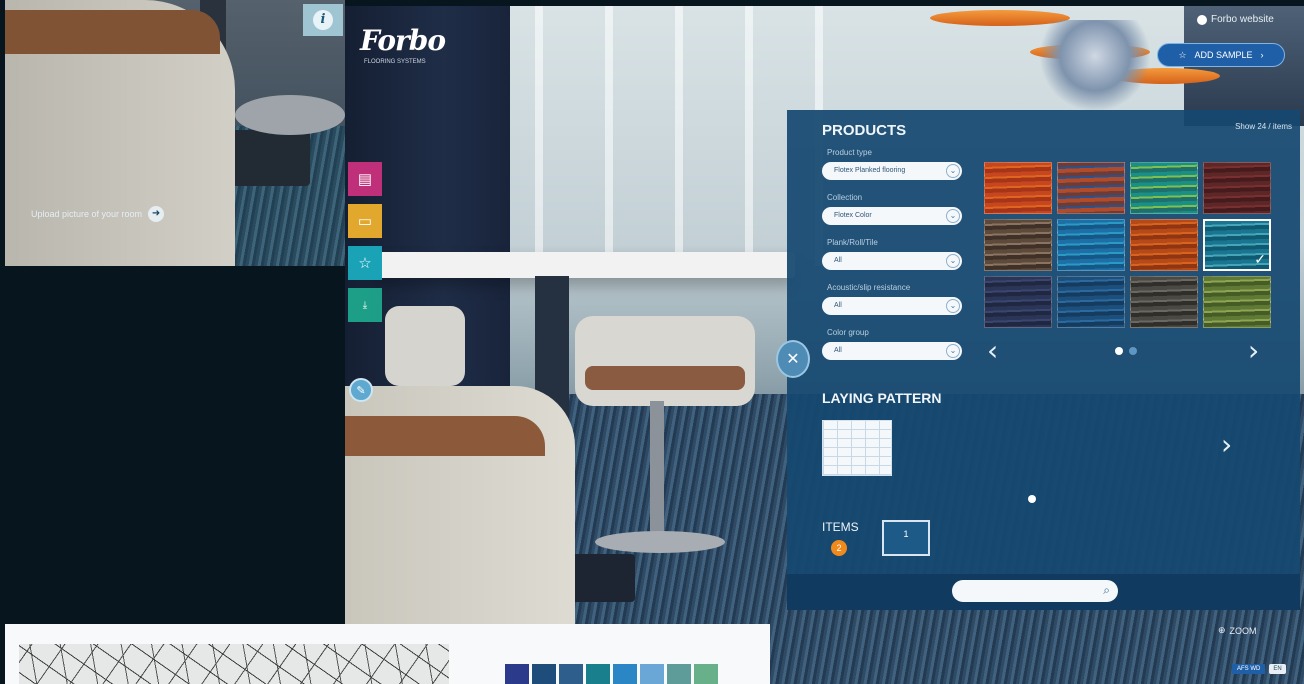  I want to click on filter-acoustic: Acoustic/slip resistance All ⌄, so click(892, 299).